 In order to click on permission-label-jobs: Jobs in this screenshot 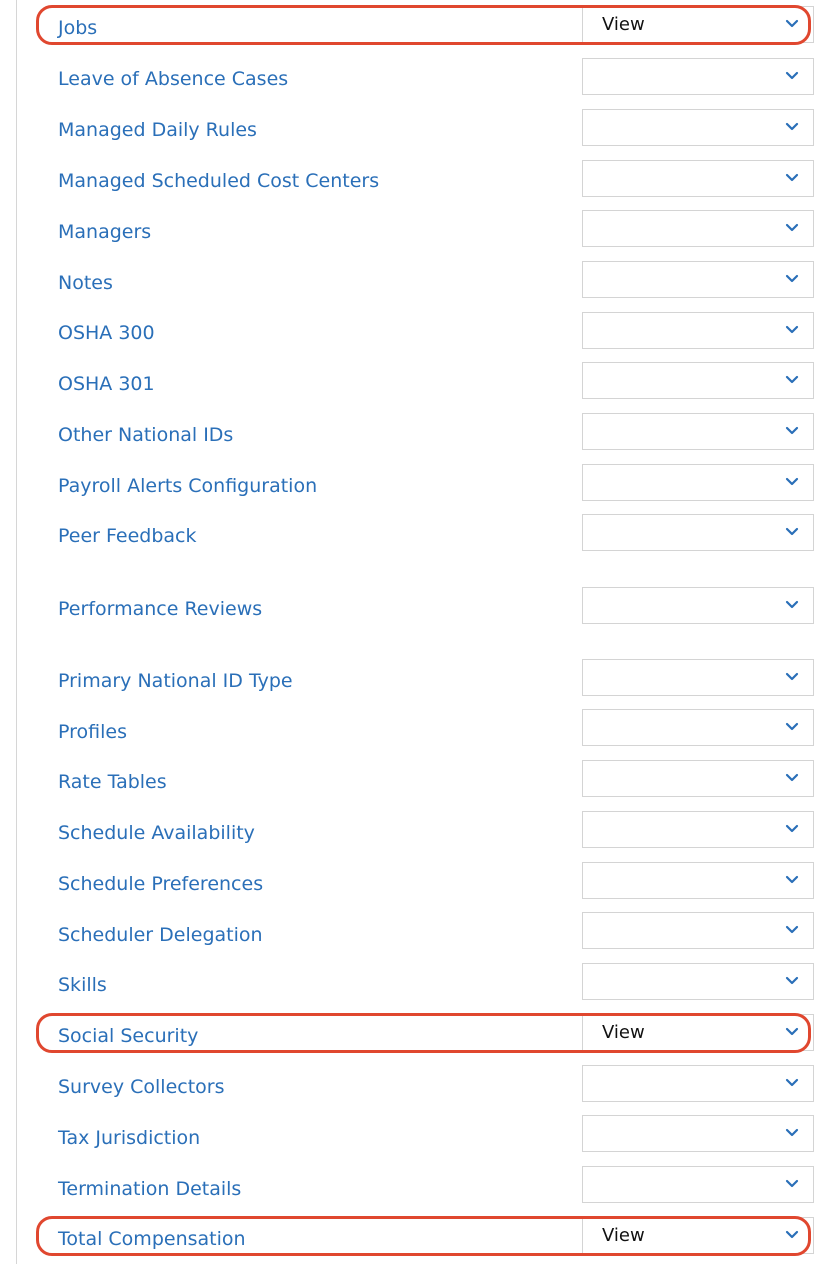, I will do `click(77, 28)`.